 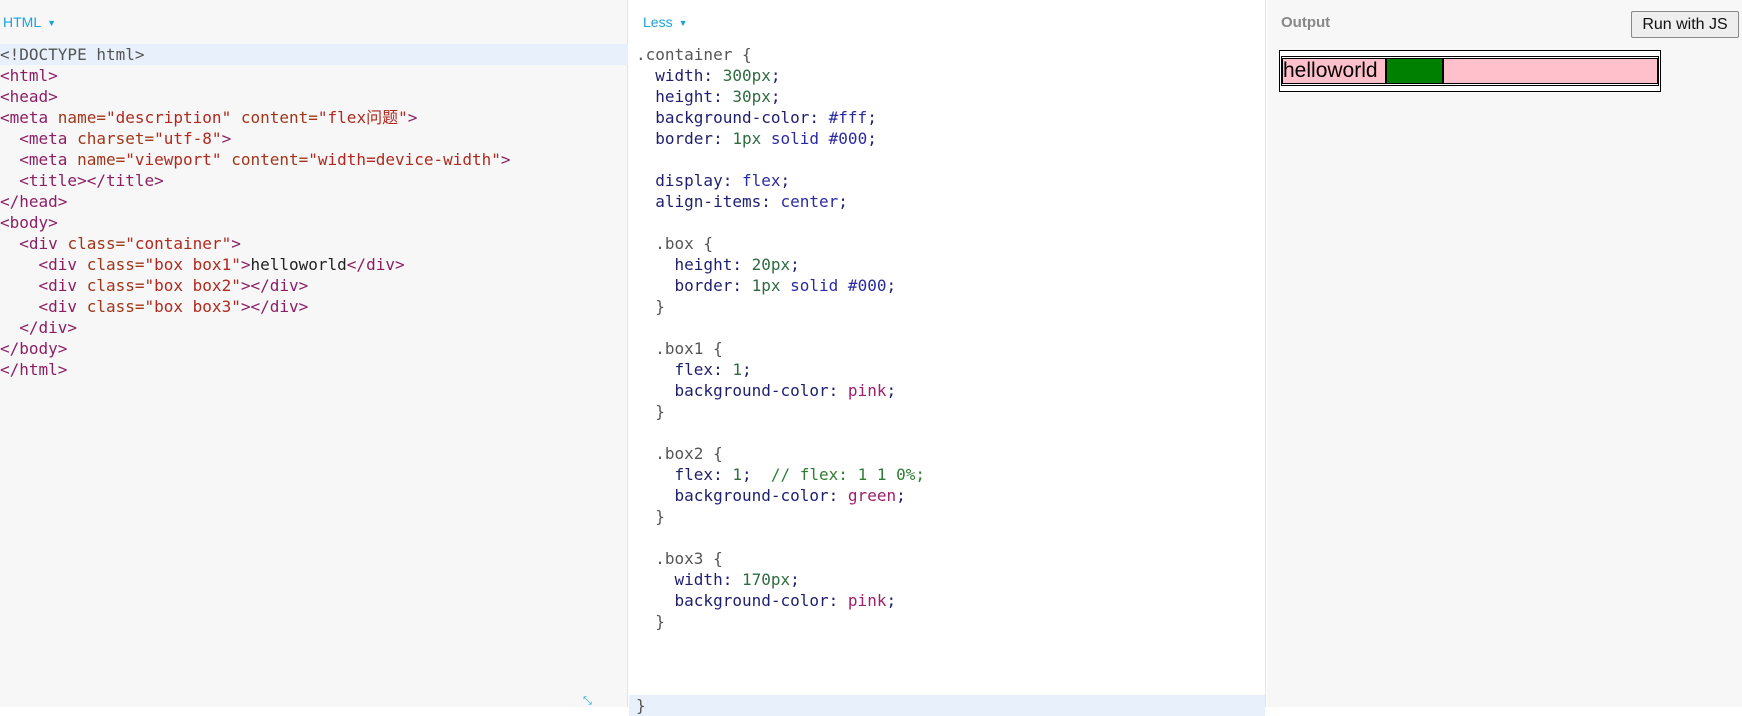 I want to click on code-line: background-color: green;, so click(x=947, y=495).